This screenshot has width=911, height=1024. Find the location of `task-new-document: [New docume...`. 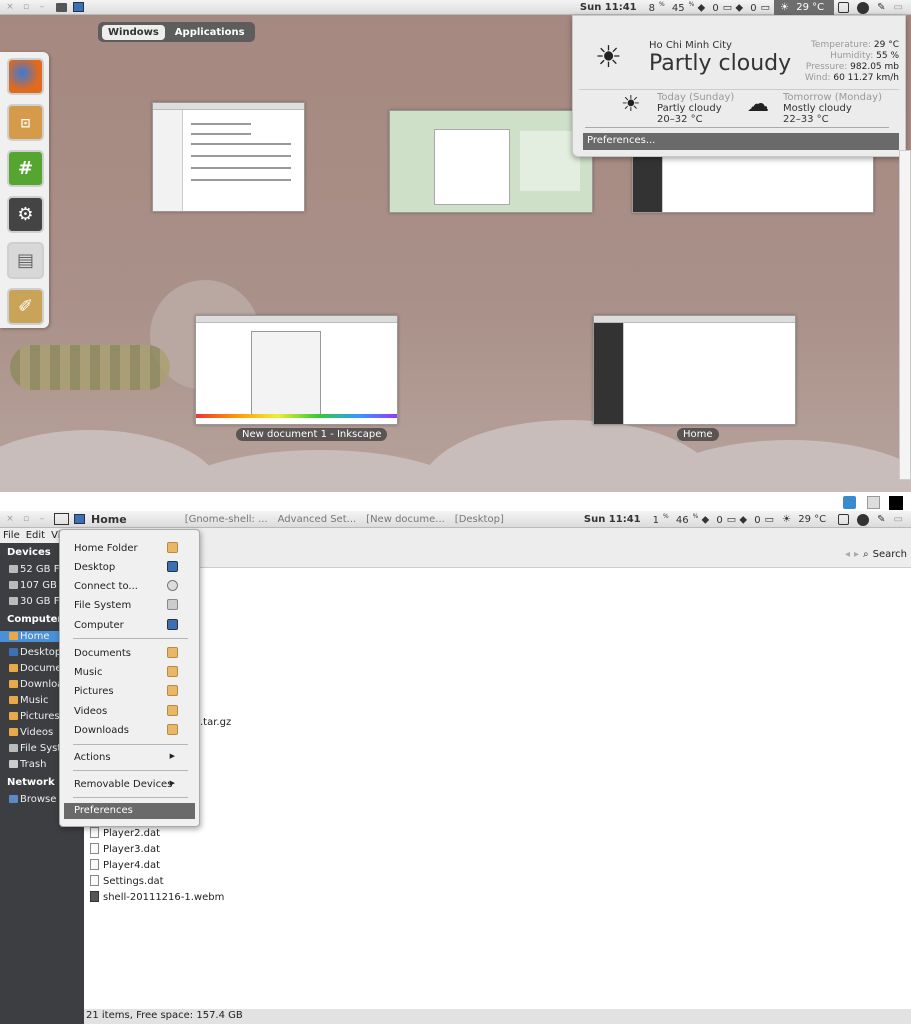

task-new-document: [New docume... is located at coordinates (405, 519).